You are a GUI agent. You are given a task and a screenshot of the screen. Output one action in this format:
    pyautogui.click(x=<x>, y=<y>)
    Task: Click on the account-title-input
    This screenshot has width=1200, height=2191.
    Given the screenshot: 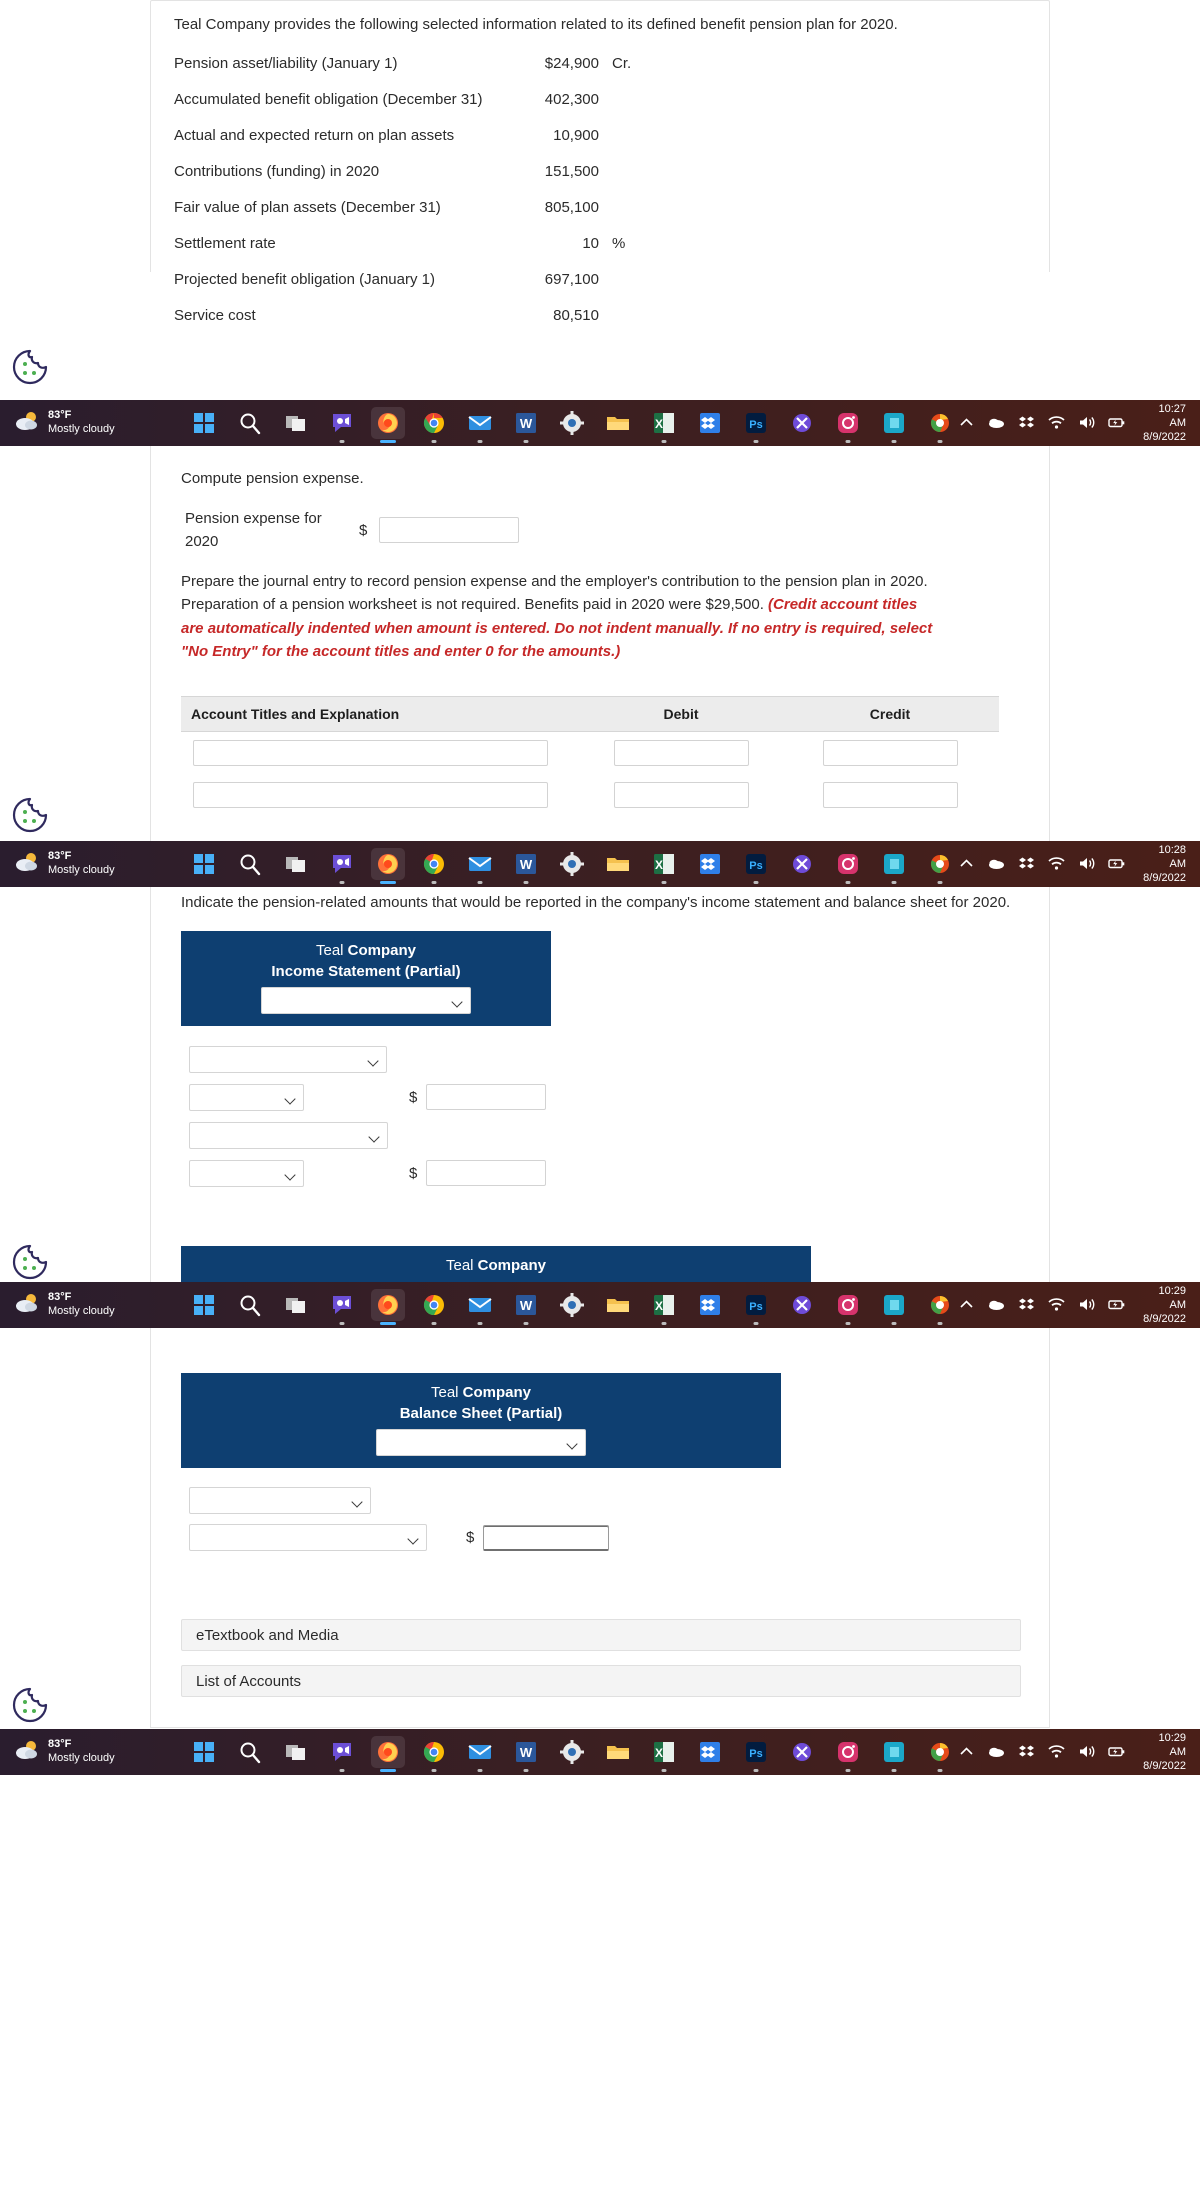 What is the action you would take?
    pyautogui.click(x=370, y=753)
    